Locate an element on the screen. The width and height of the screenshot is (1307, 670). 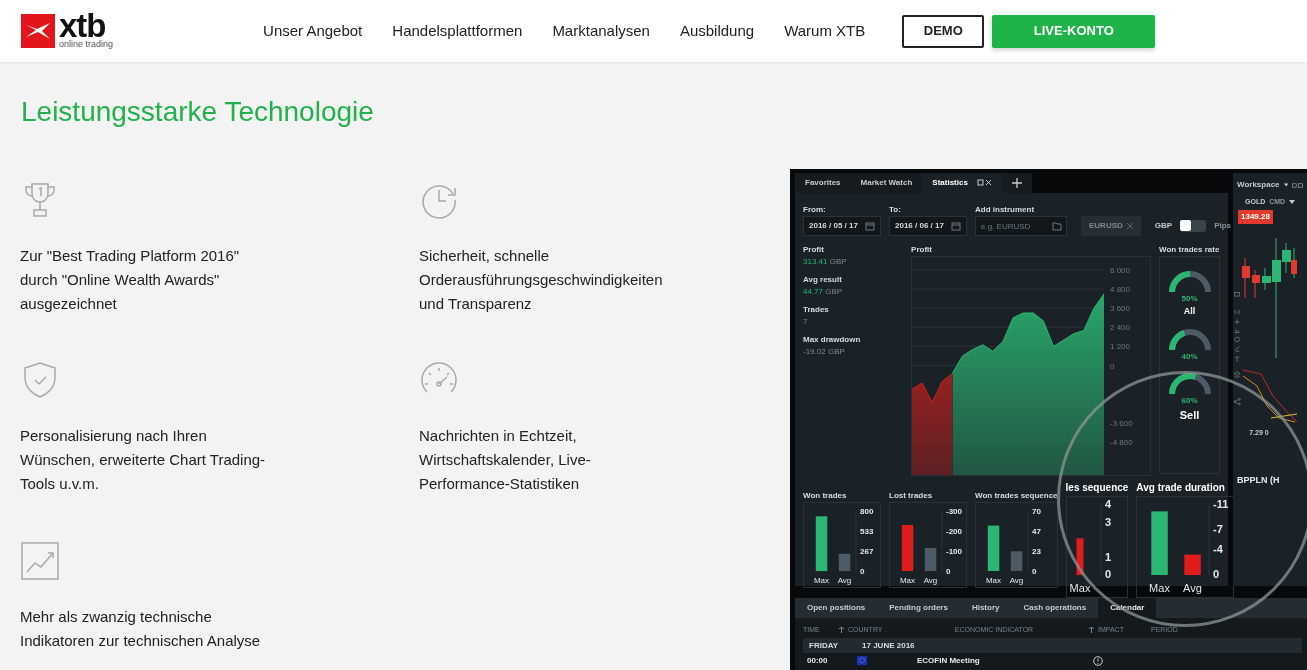
logo-mark-icon is located at coordinates (38, 31).